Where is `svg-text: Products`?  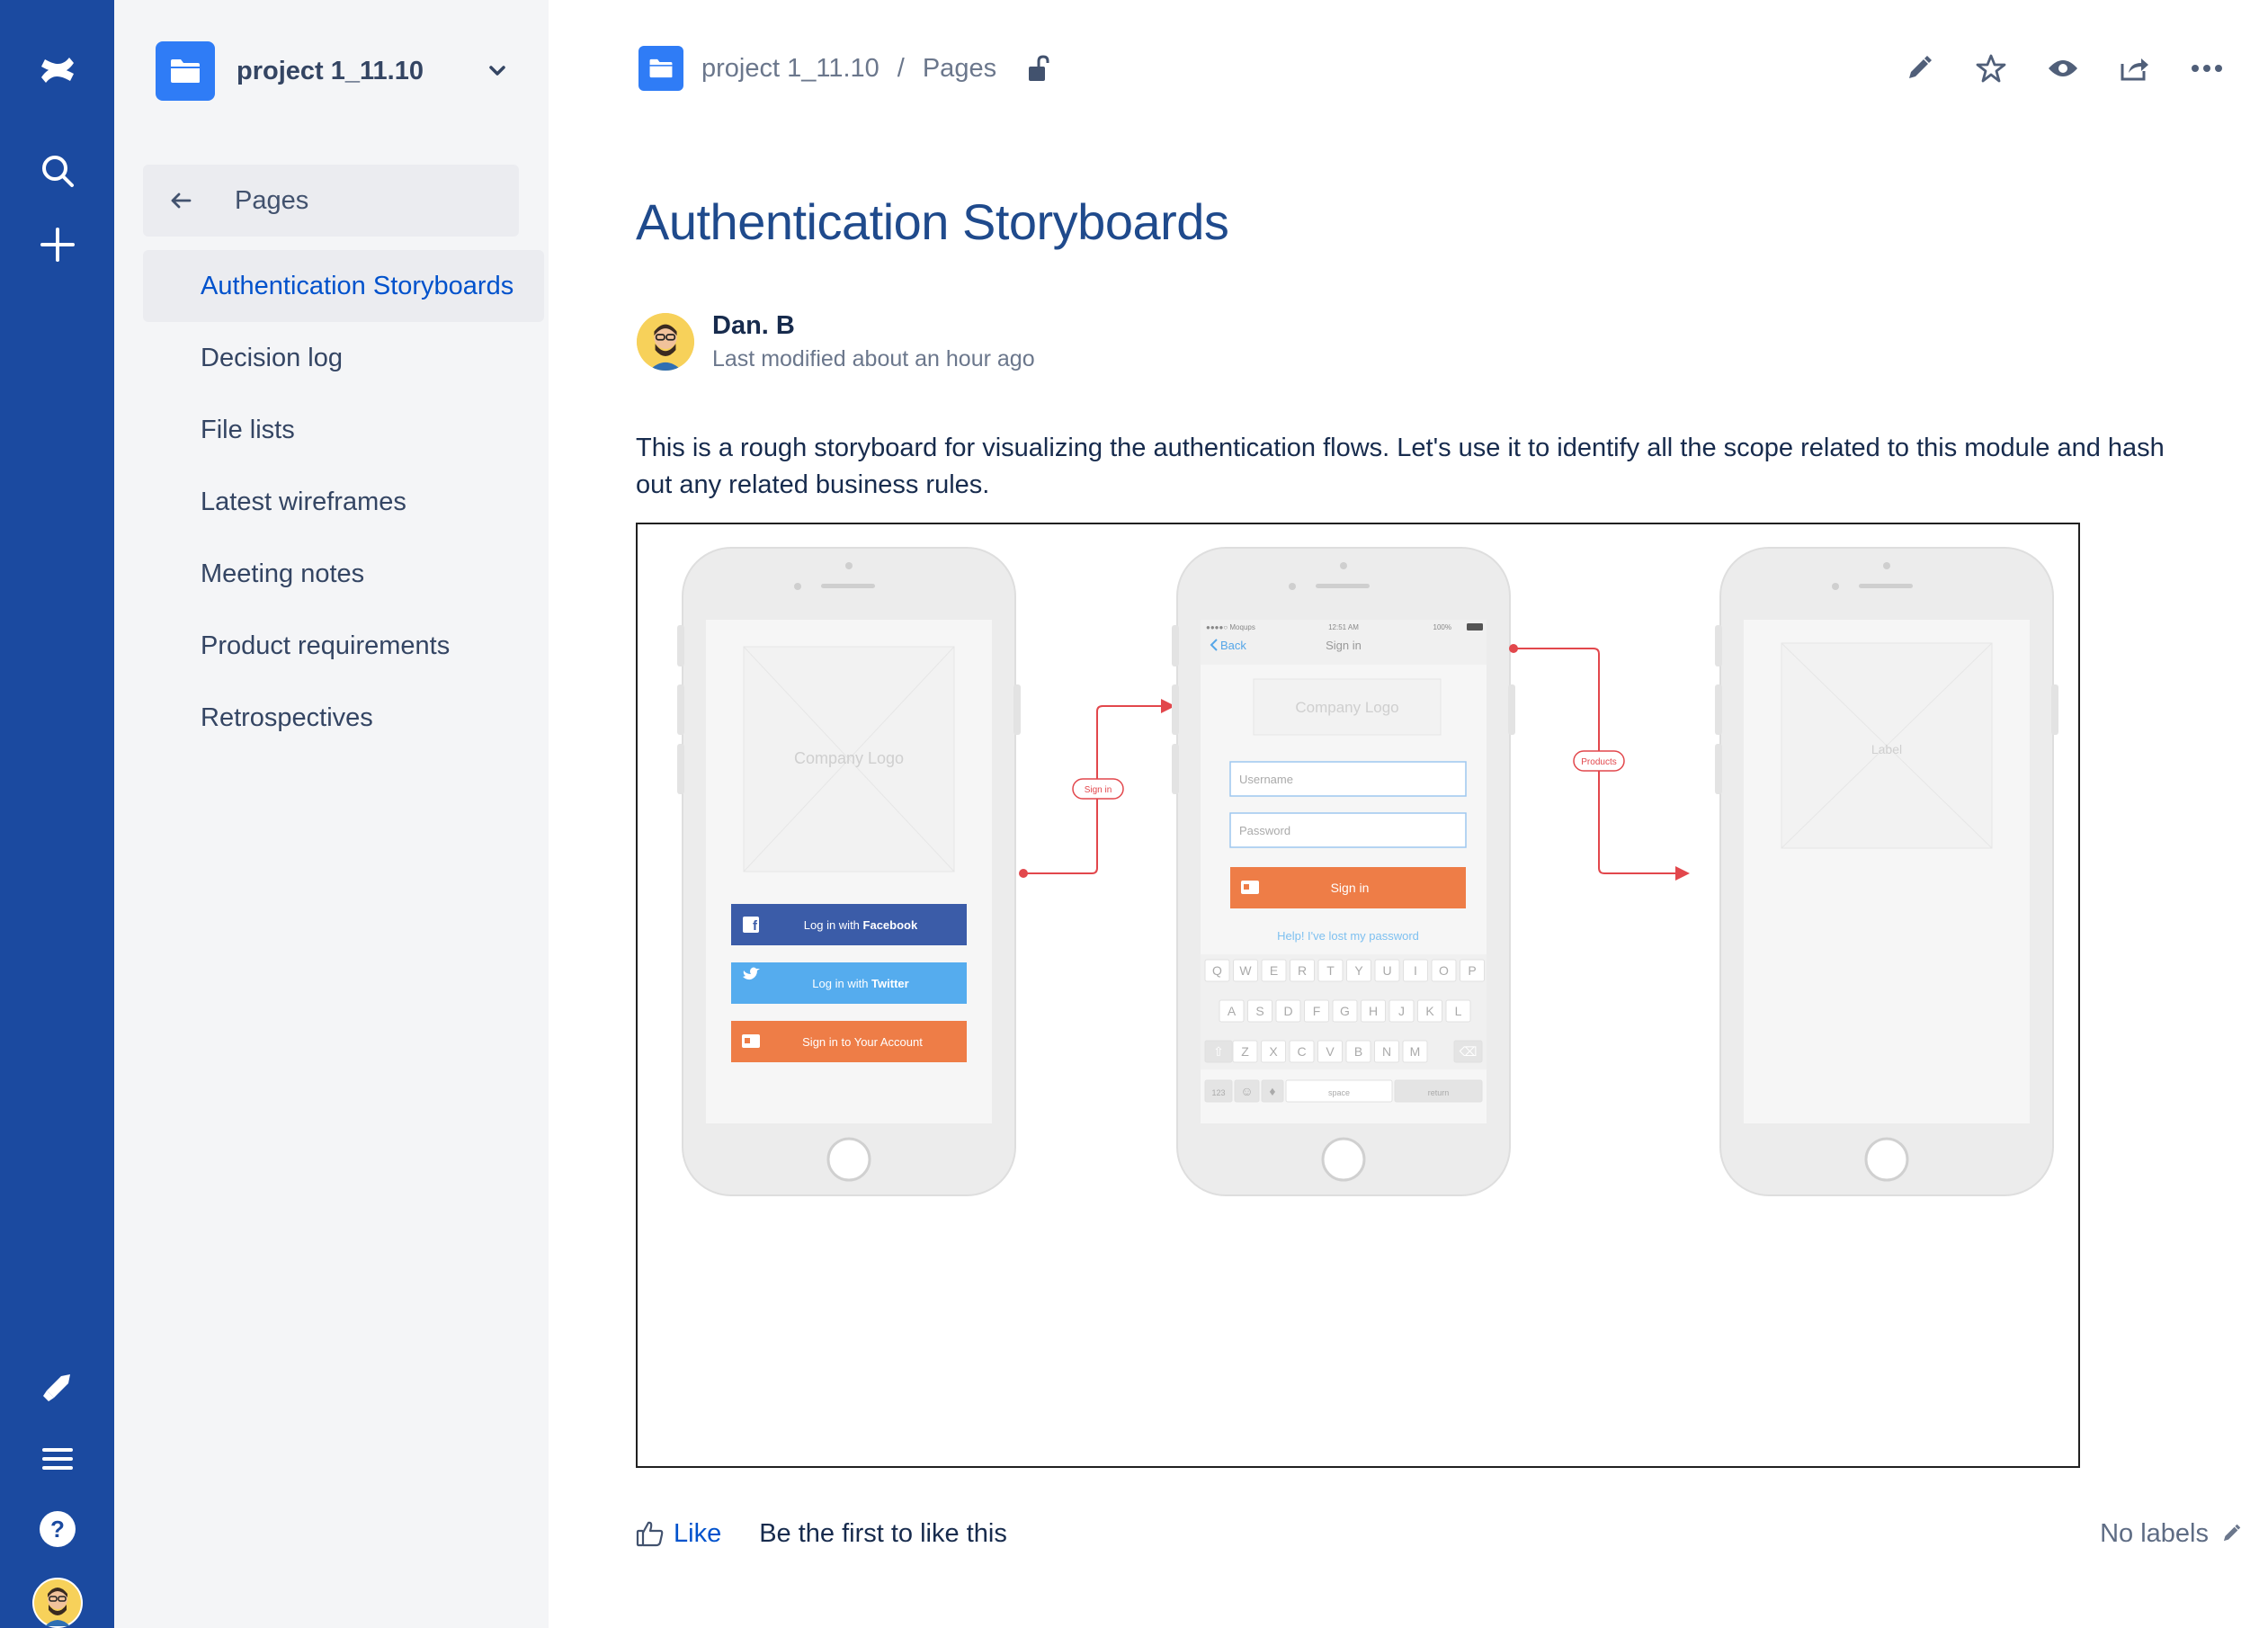 svg-text: Products is located at coordinates (1598, 762).